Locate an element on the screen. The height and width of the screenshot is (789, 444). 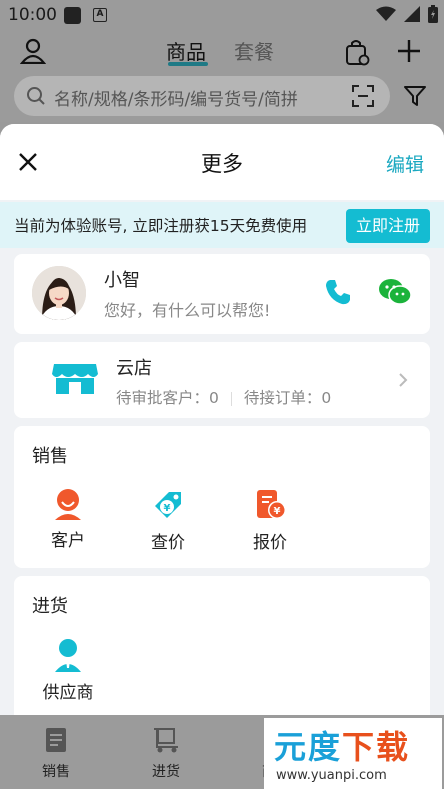
sales-title: 销售 is located at coordinates (50, 456).